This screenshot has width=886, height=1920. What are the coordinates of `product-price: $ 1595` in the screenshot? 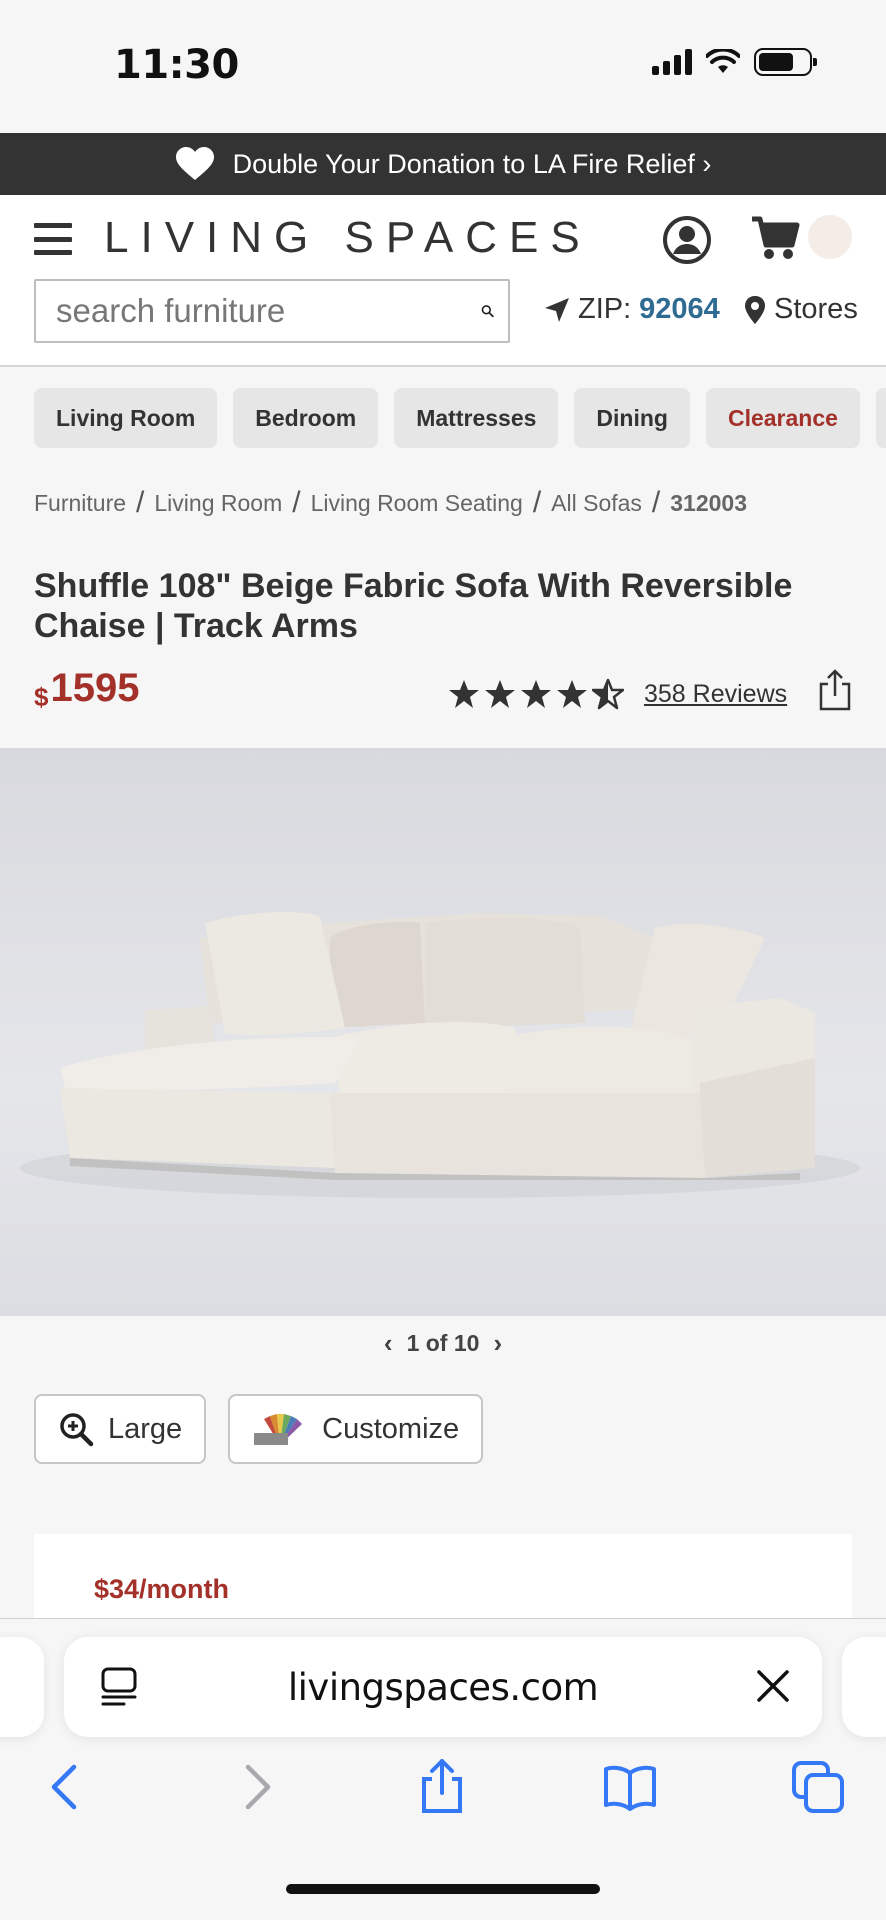 It's located at (86, 689).